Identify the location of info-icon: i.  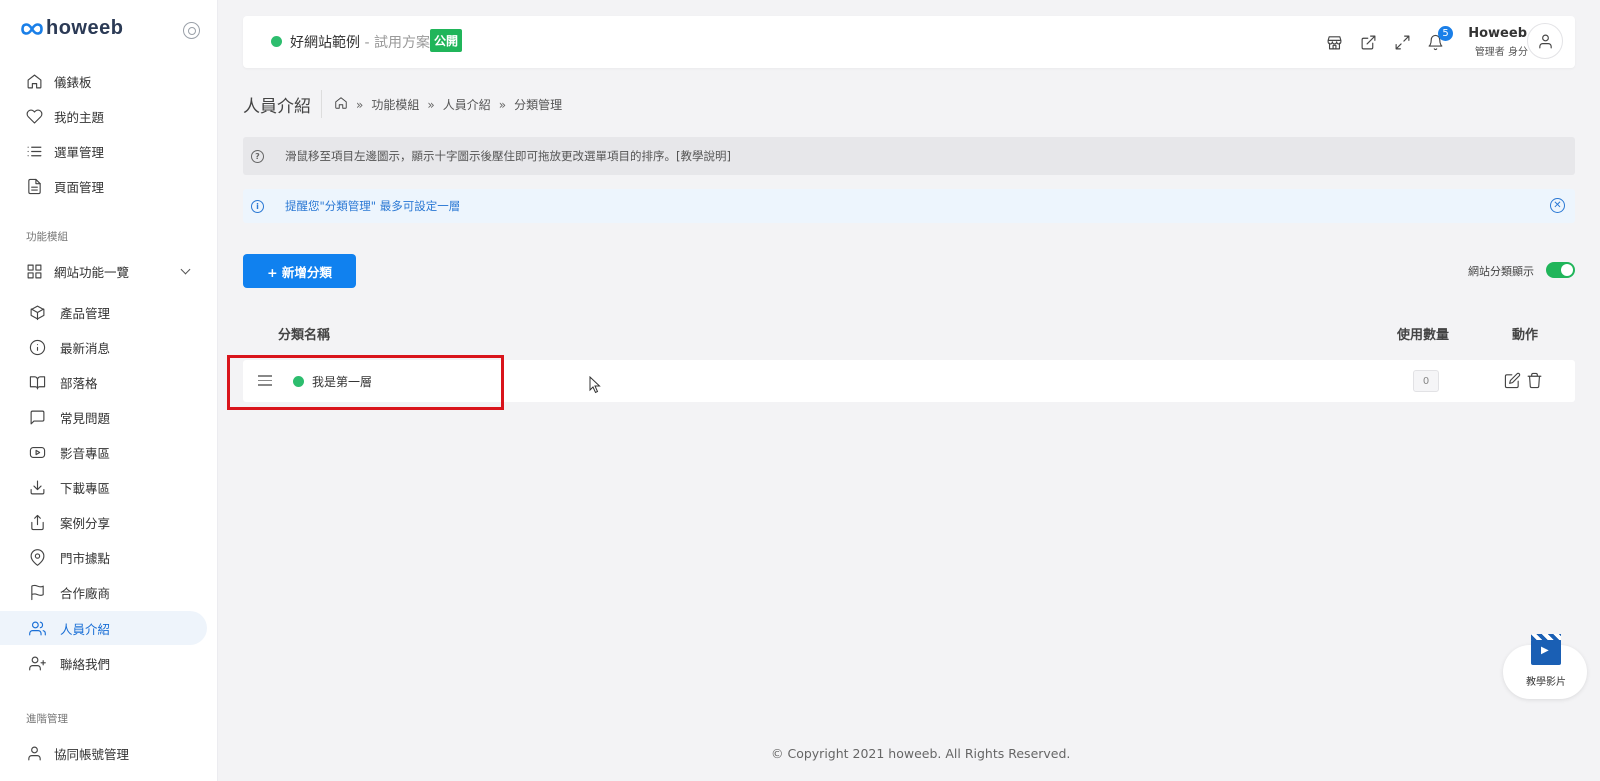
(257, 206).